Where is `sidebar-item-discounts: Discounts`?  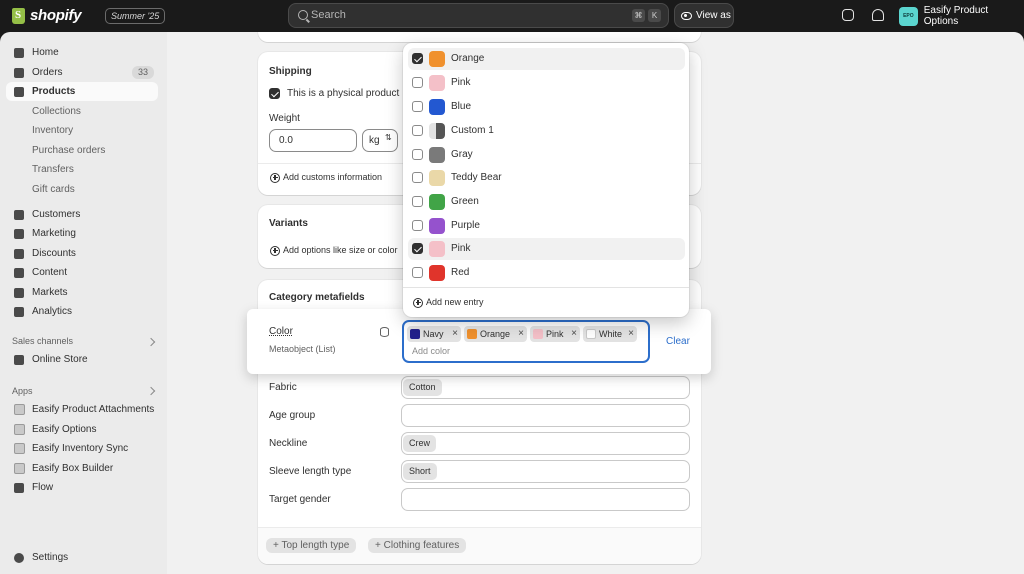 sidebar-item-discounts: Discounts is located at coordinates (82, 253).